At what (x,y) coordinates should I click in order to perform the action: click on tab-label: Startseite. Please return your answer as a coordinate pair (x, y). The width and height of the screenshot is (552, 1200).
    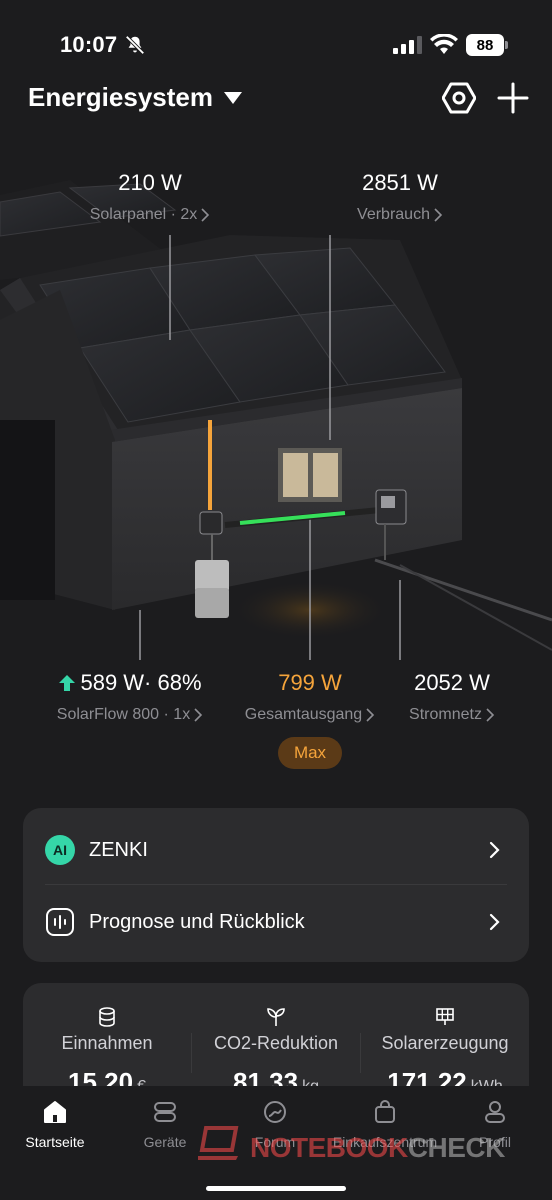
    Looking at the image, I should click on (55, 1142).